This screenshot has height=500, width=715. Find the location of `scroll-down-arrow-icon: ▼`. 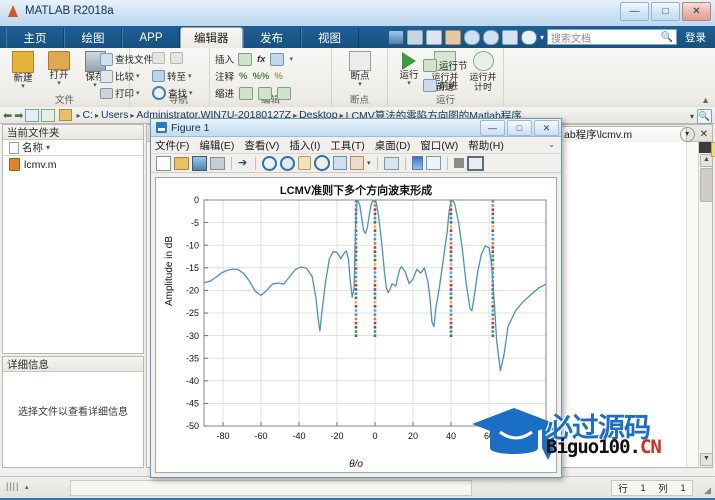

scroll-down-arrow-icon: ▼ is located at coordinates (706, 459).